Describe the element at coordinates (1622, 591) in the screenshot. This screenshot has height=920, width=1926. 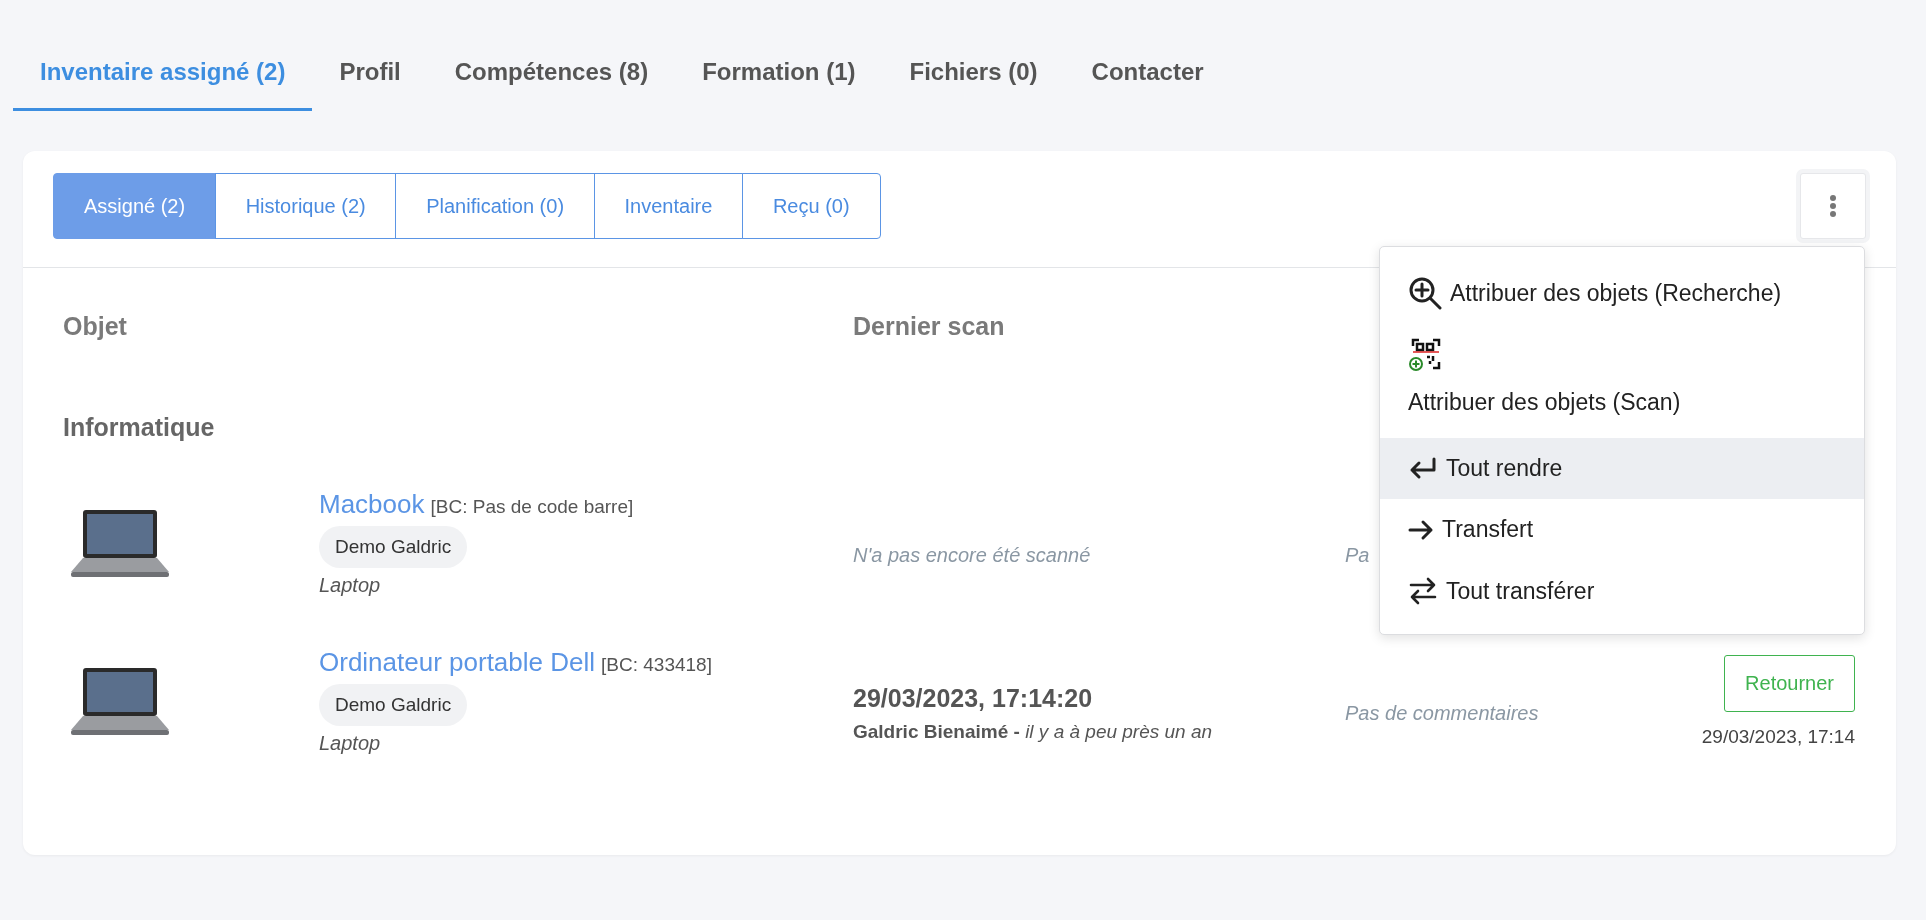
I see `menu-item: Tout transférer` at that location.